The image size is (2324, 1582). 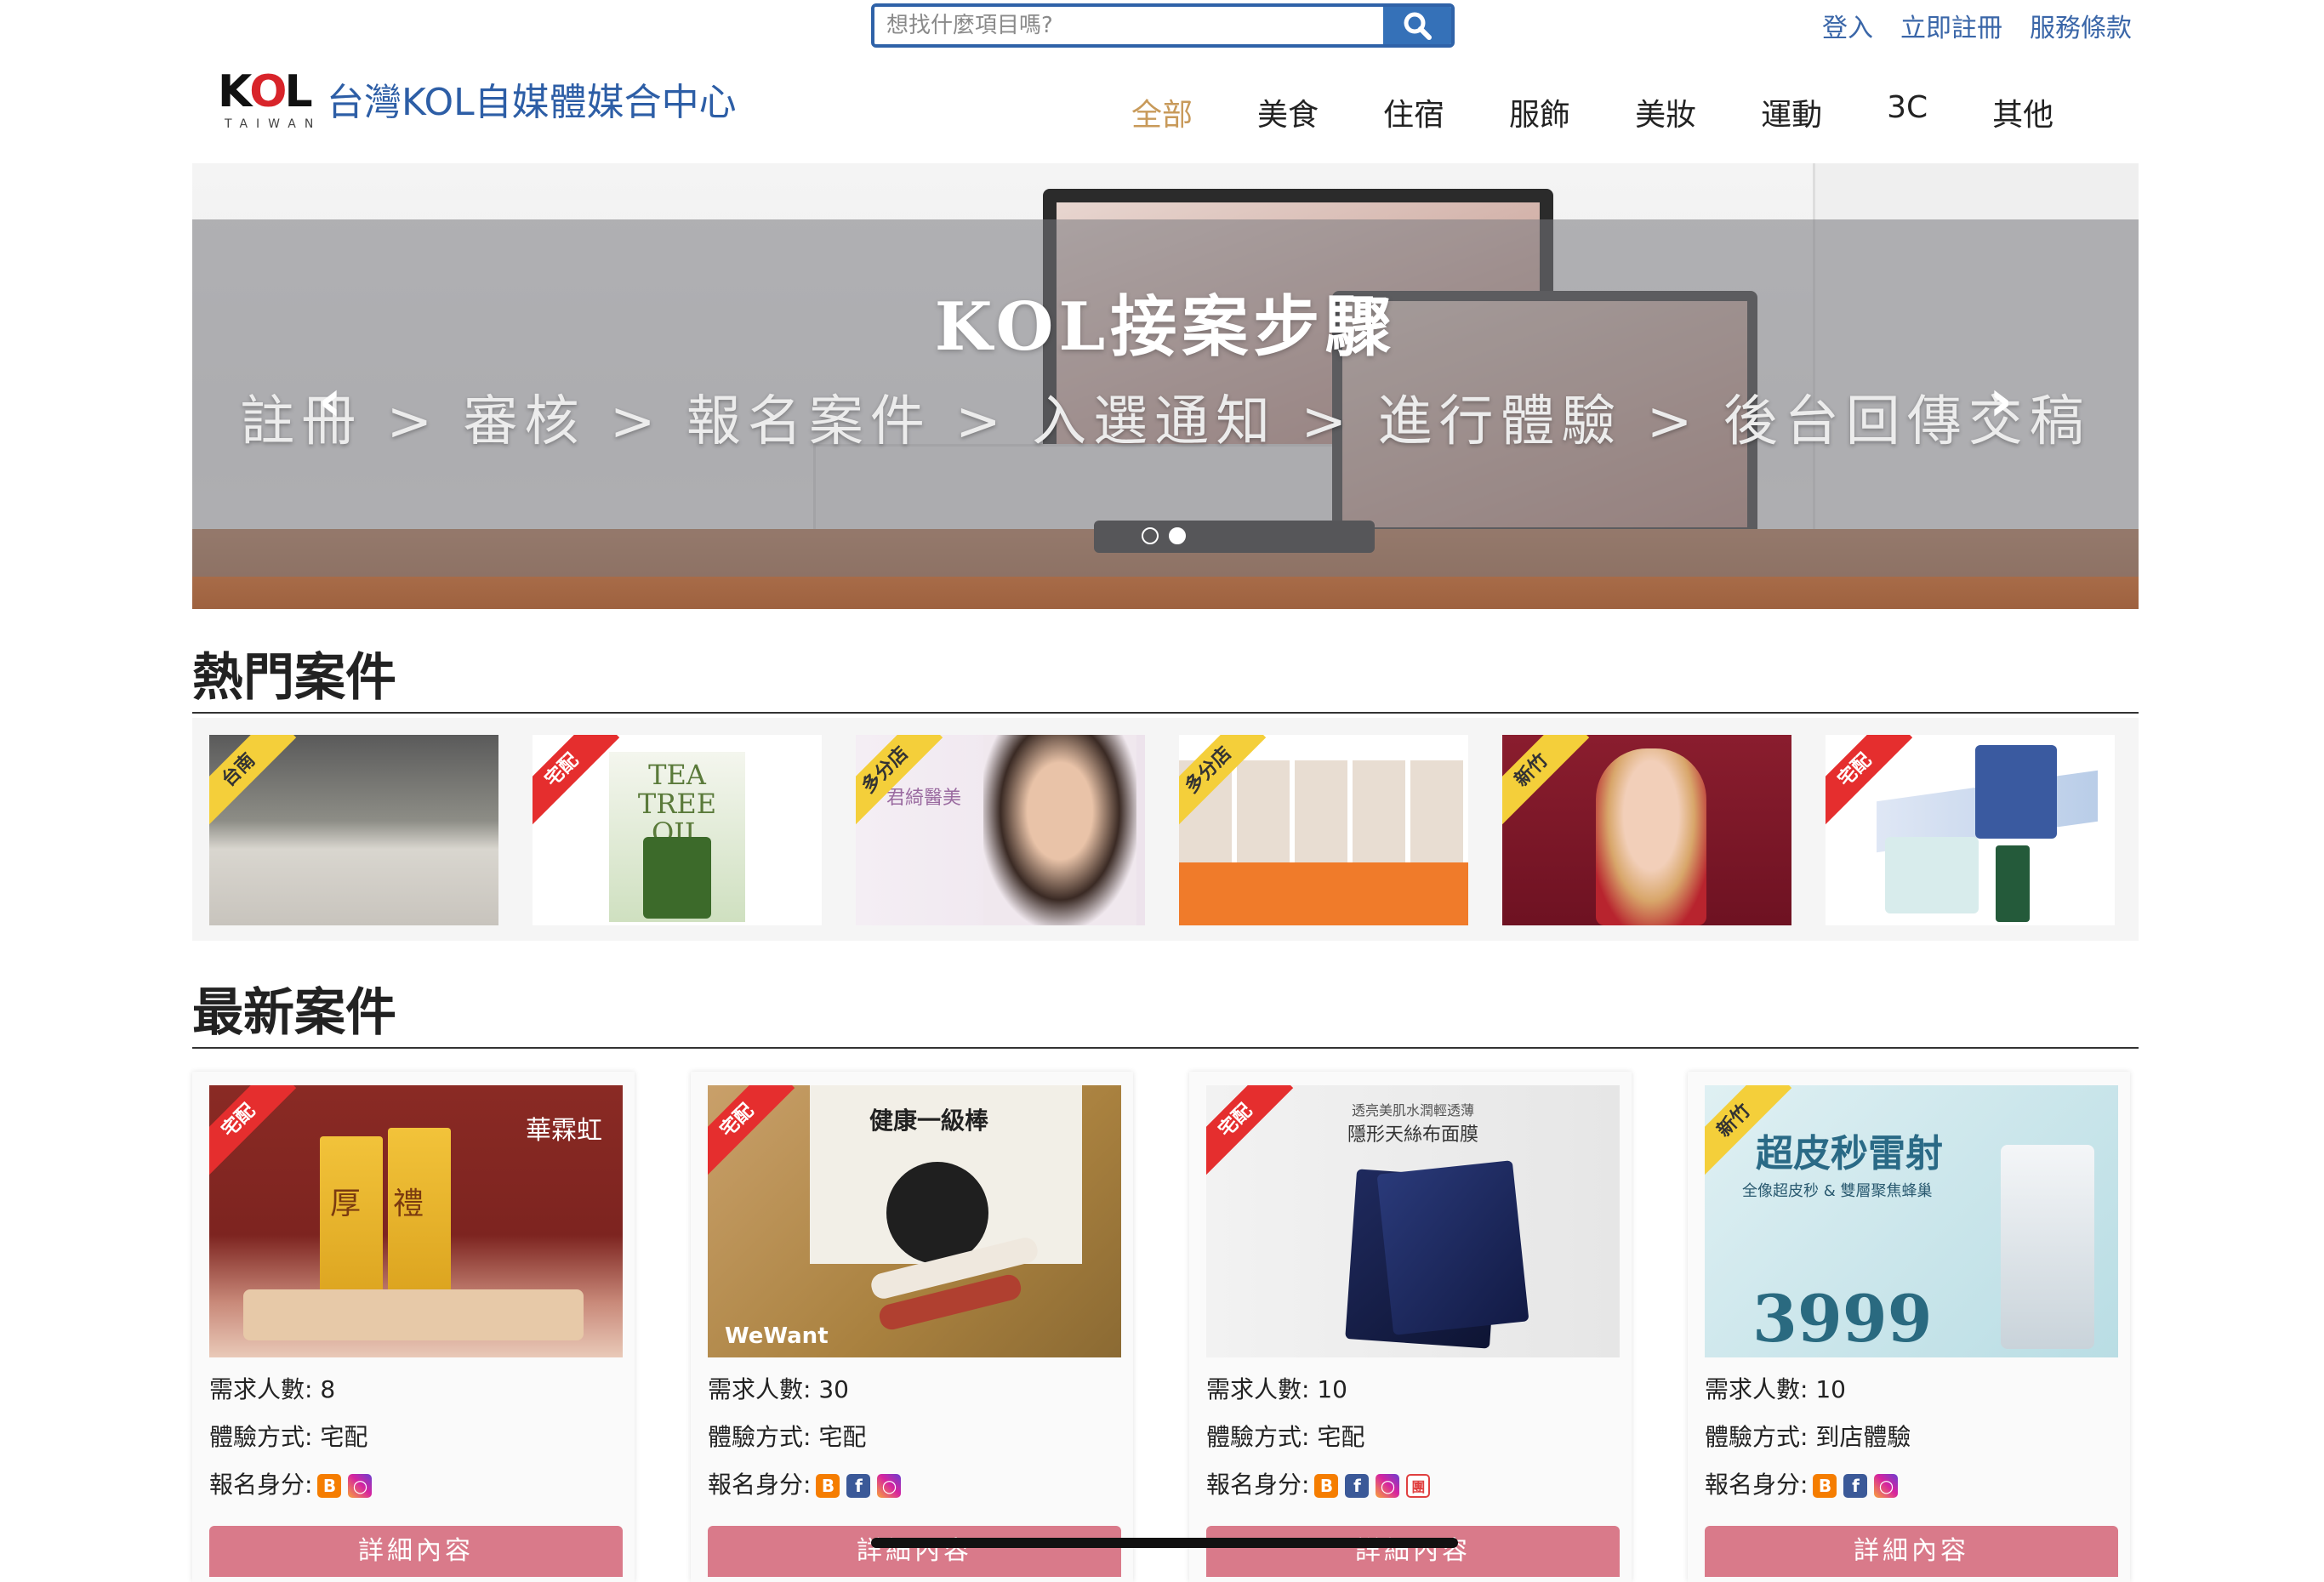 What do you see at coordinates (273, 124) in the screenshot?
I see `logo-subtitle: TAIWAN` at bounding box center [273, 124].